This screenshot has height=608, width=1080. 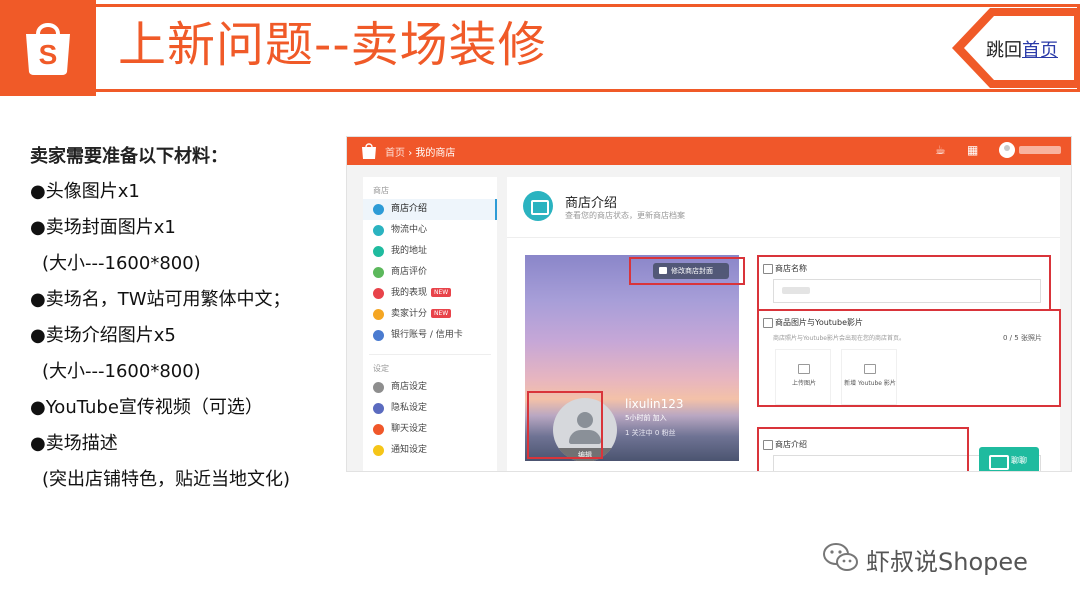 I want to click on score-icon, so click(x=378, y=314).